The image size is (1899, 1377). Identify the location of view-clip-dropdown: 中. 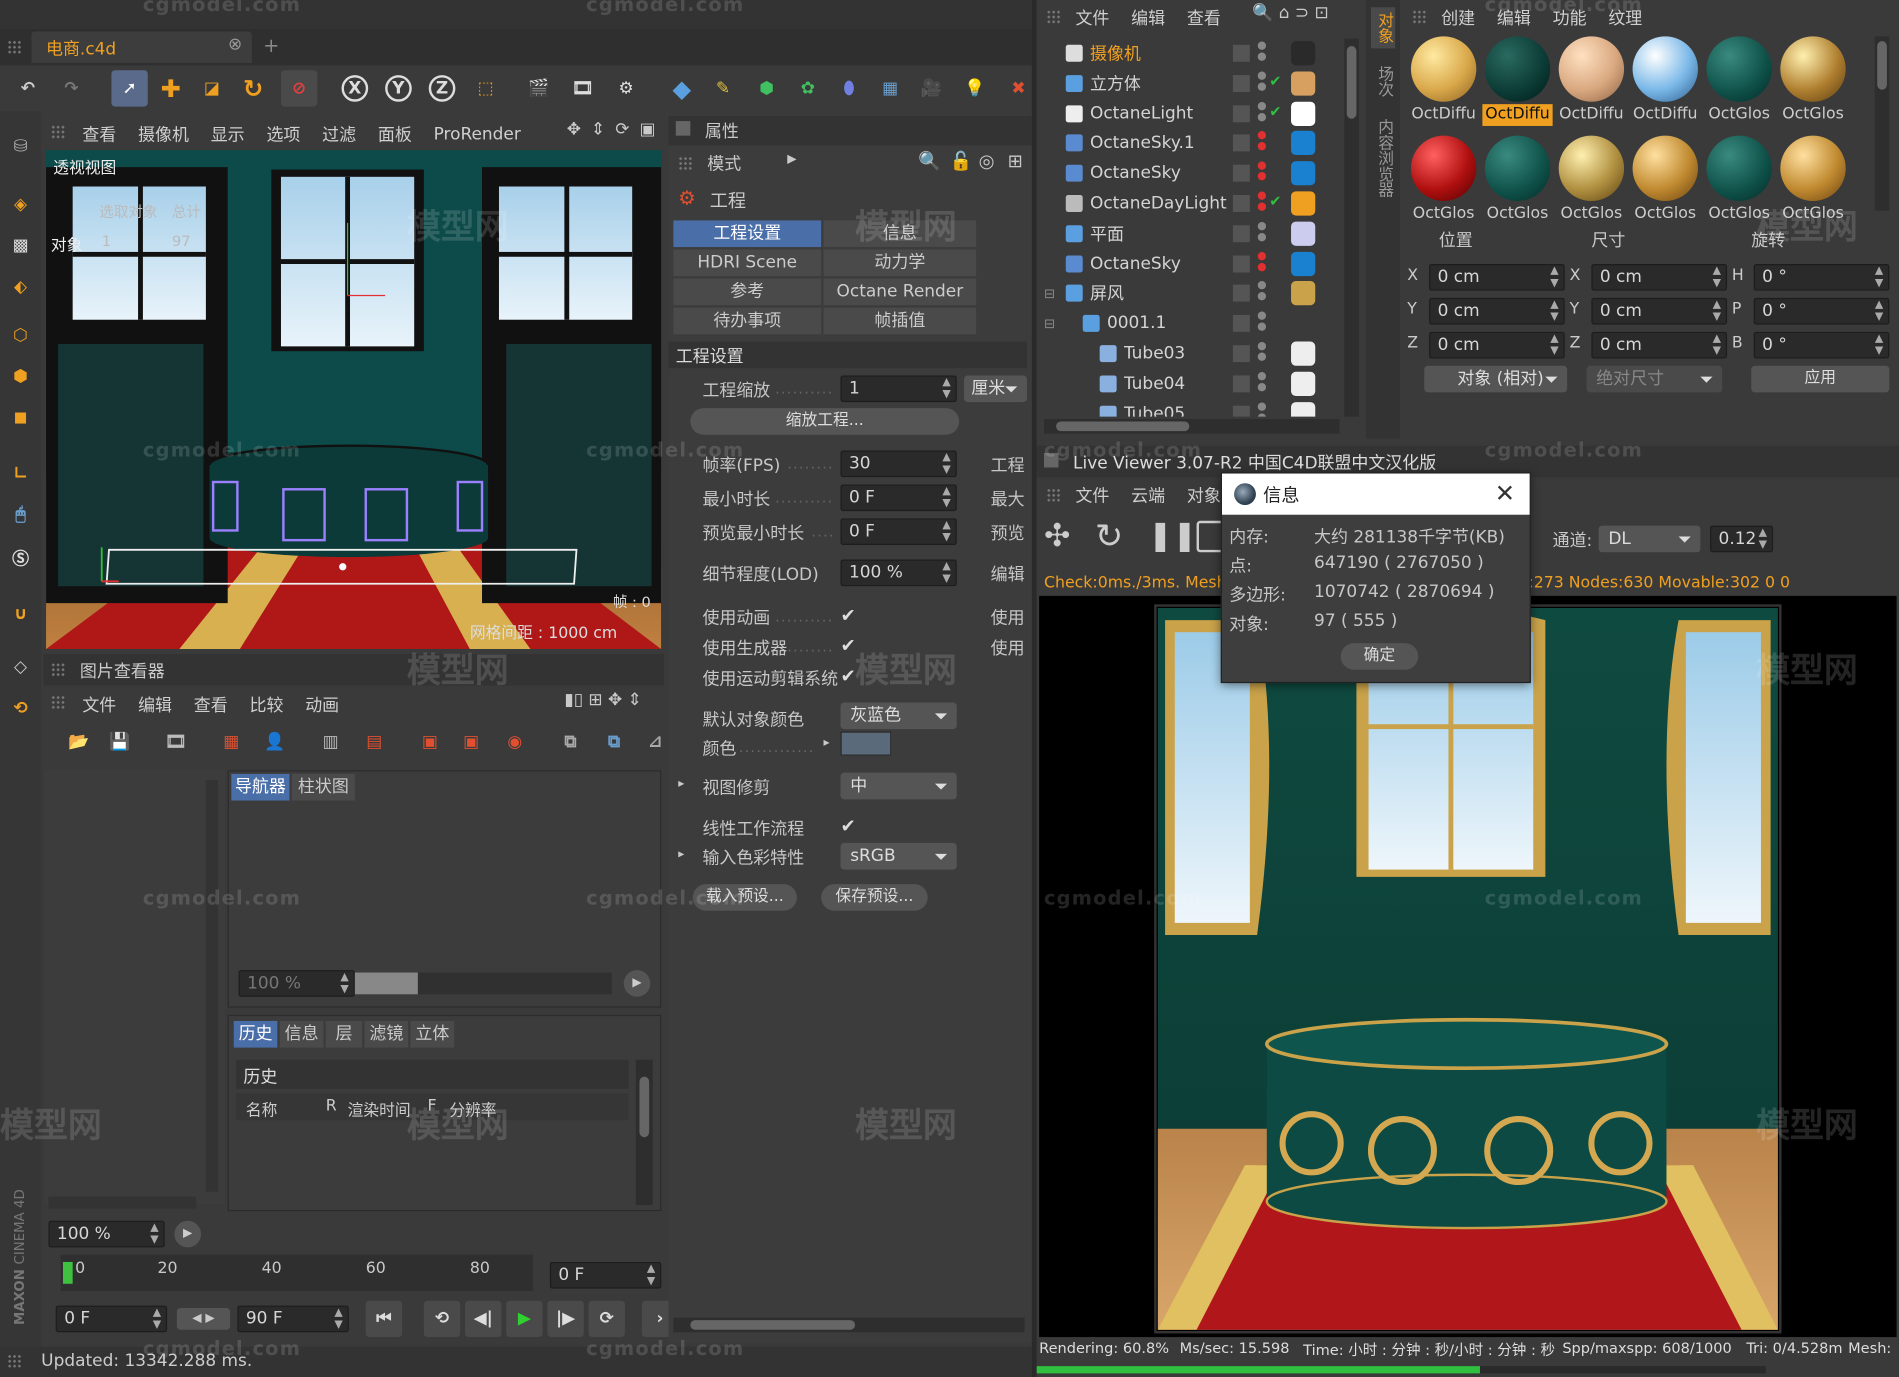
(898, 786).